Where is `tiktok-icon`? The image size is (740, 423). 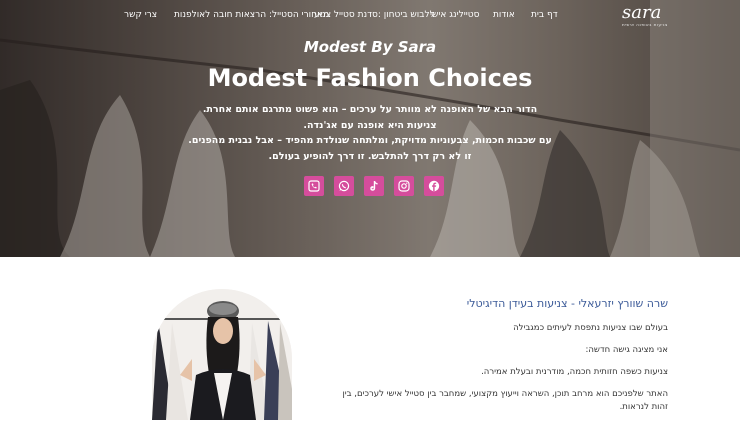
tiktok-icon is located at coordinates (374, 186).